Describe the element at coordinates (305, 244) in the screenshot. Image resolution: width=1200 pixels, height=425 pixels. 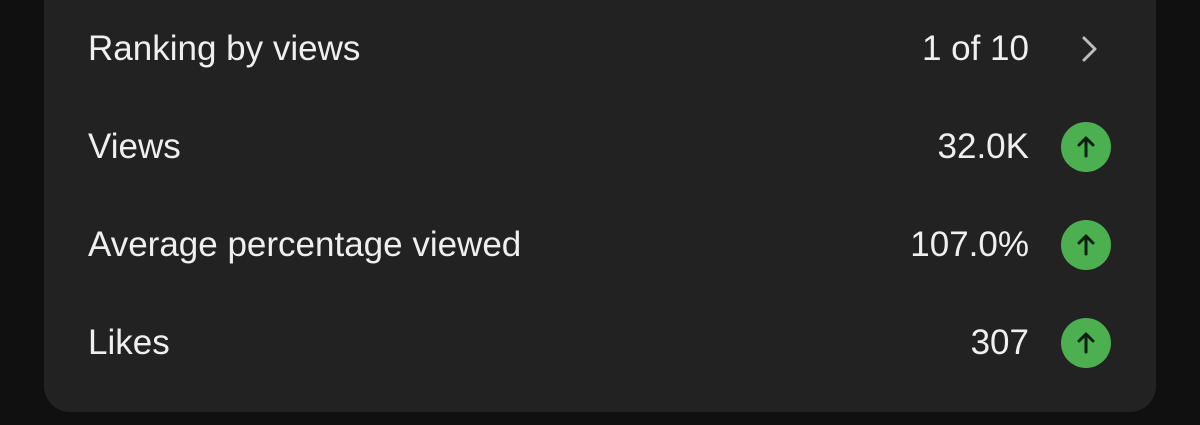
I see `average-percentage-label: Average percentage viewed` at that location.